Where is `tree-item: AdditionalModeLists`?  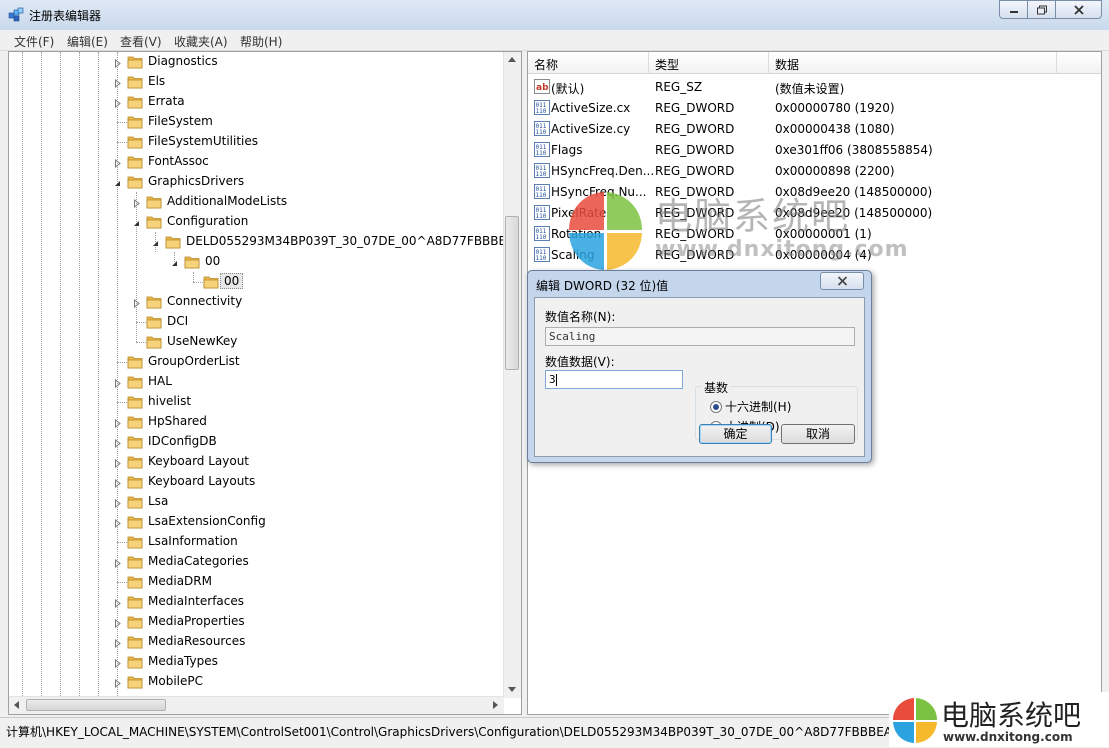
tree-item: AdditionalModeLists is located at coordinates (249, 202).